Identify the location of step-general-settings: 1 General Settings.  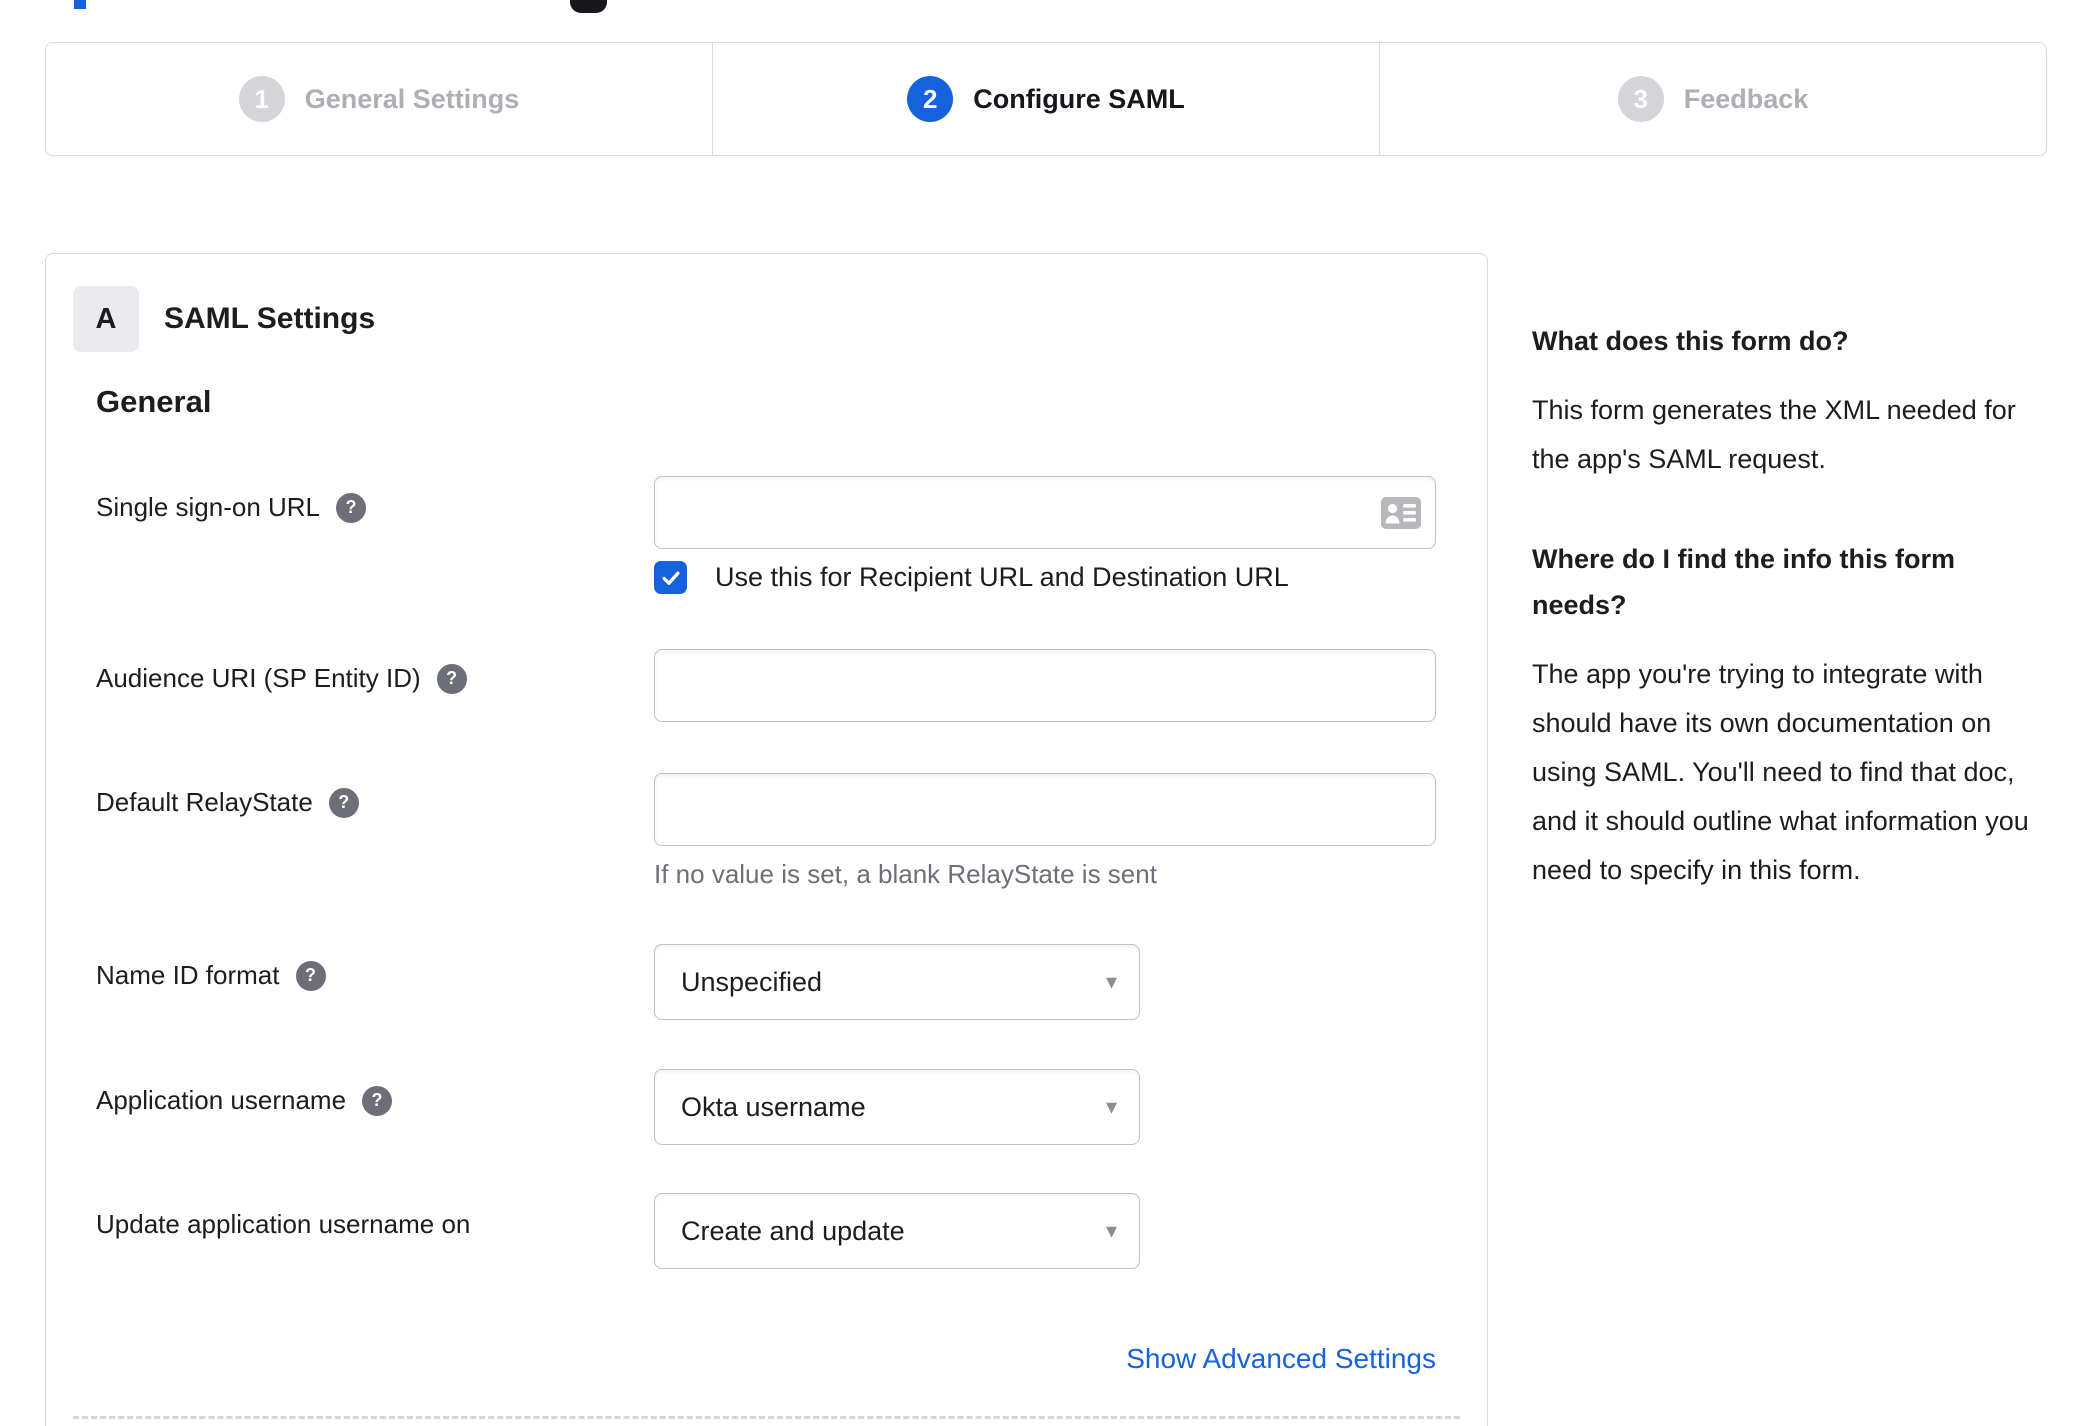
(379, 99).